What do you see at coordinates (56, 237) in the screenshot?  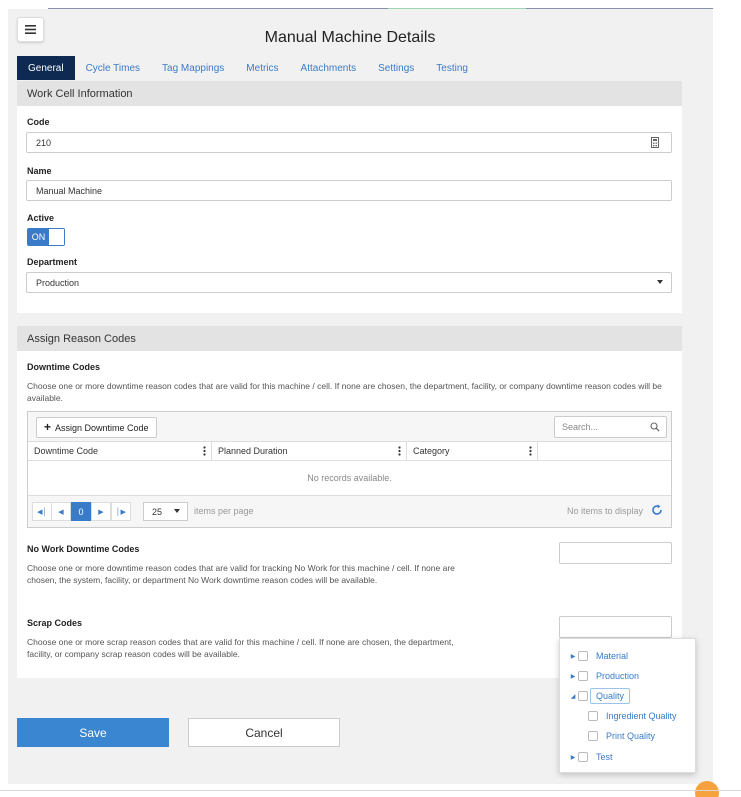 I see `toggle-knob` at bounding box center [56, 237].